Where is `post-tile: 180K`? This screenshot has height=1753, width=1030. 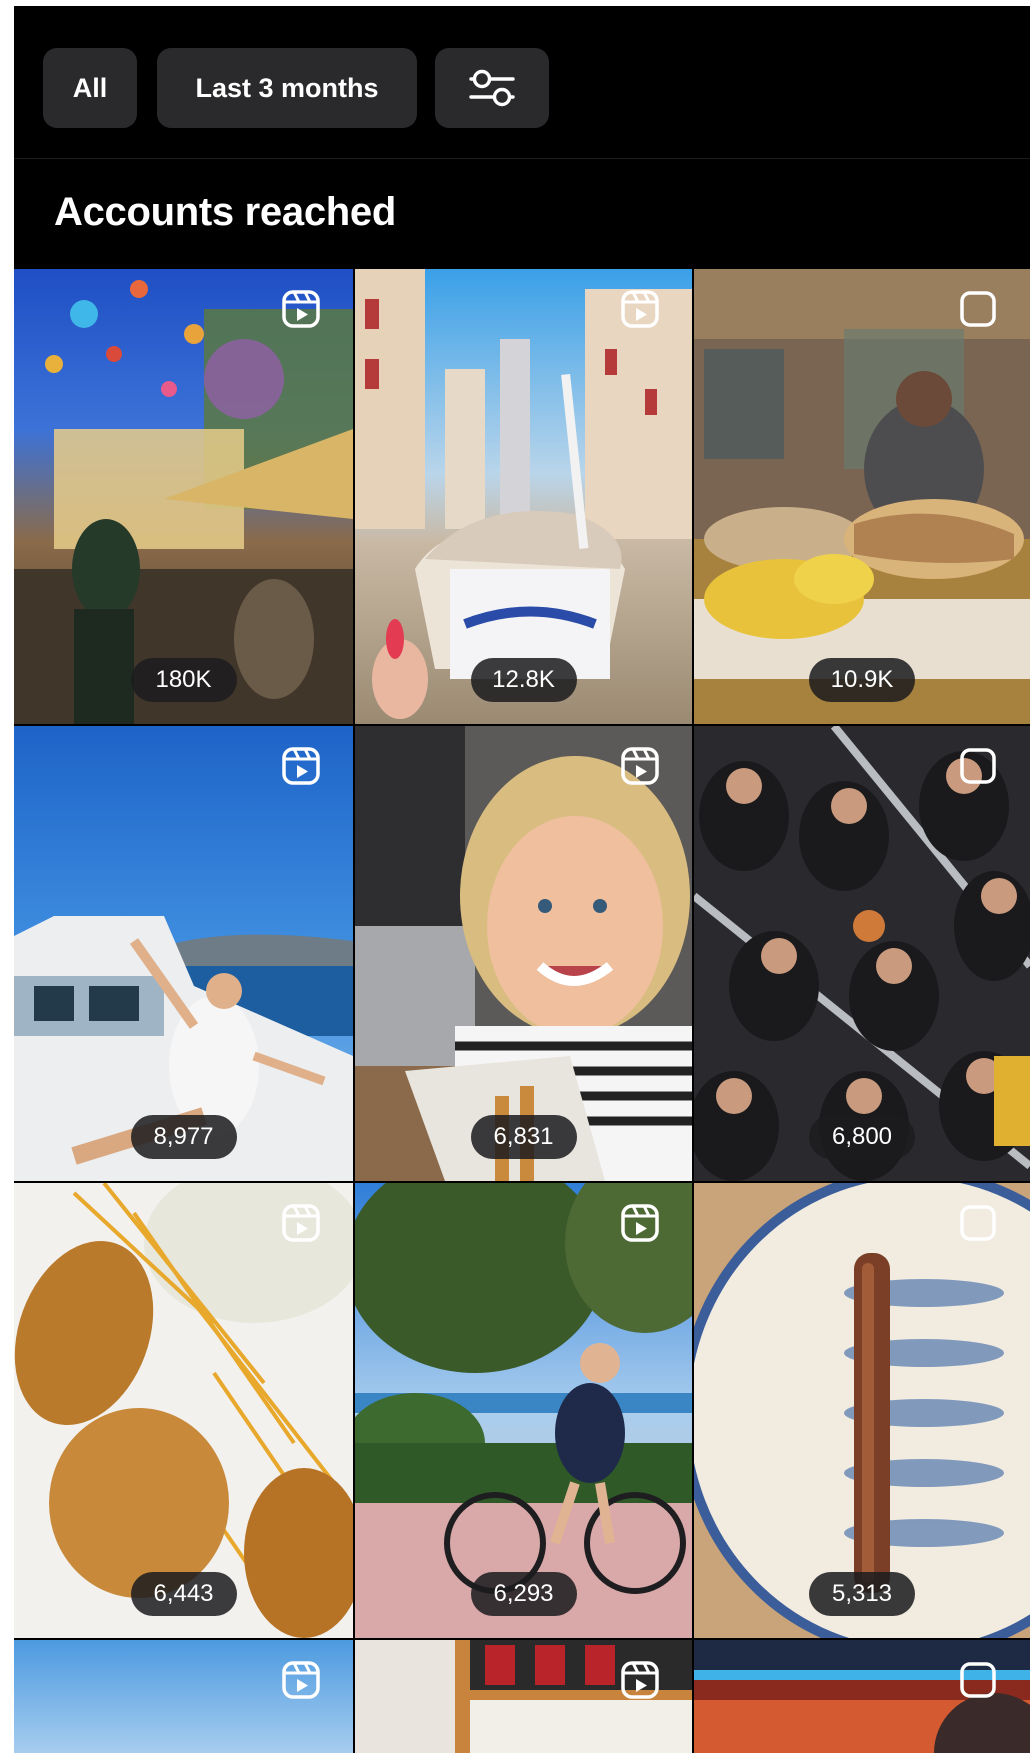 post-tile: 180K is located at coordinates (183, 496).